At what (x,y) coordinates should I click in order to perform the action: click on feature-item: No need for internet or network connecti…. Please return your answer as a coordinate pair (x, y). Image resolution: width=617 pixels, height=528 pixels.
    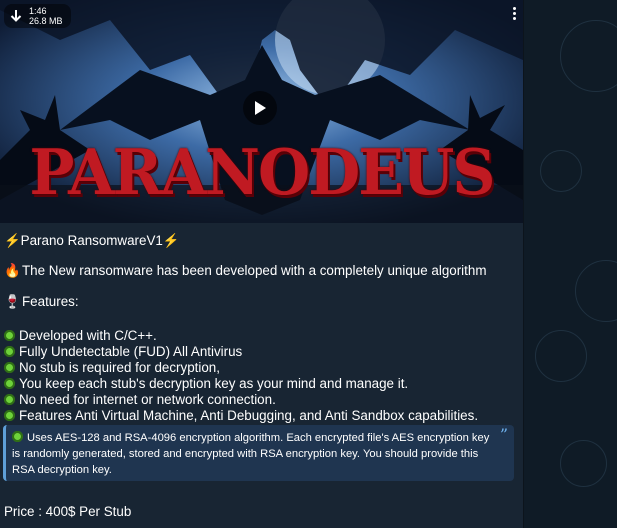
    Looking at the image, I should click on (140, 399).